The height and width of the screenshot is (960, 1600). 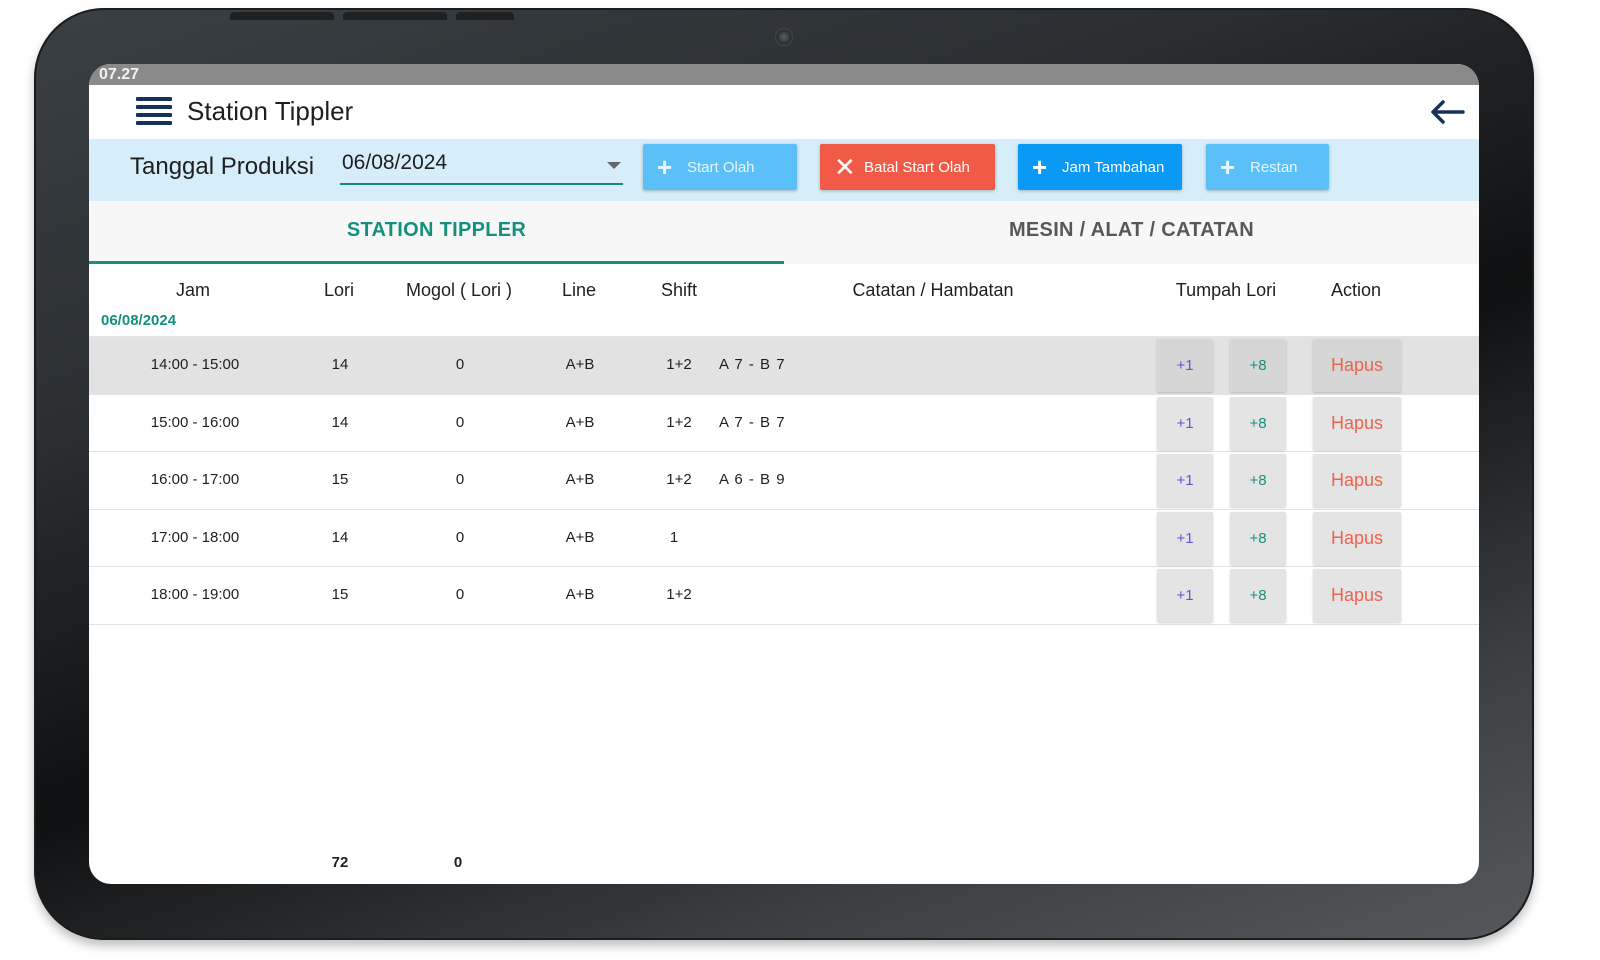 I want to click on total-mogol: 0, so click(x=458, y=862).